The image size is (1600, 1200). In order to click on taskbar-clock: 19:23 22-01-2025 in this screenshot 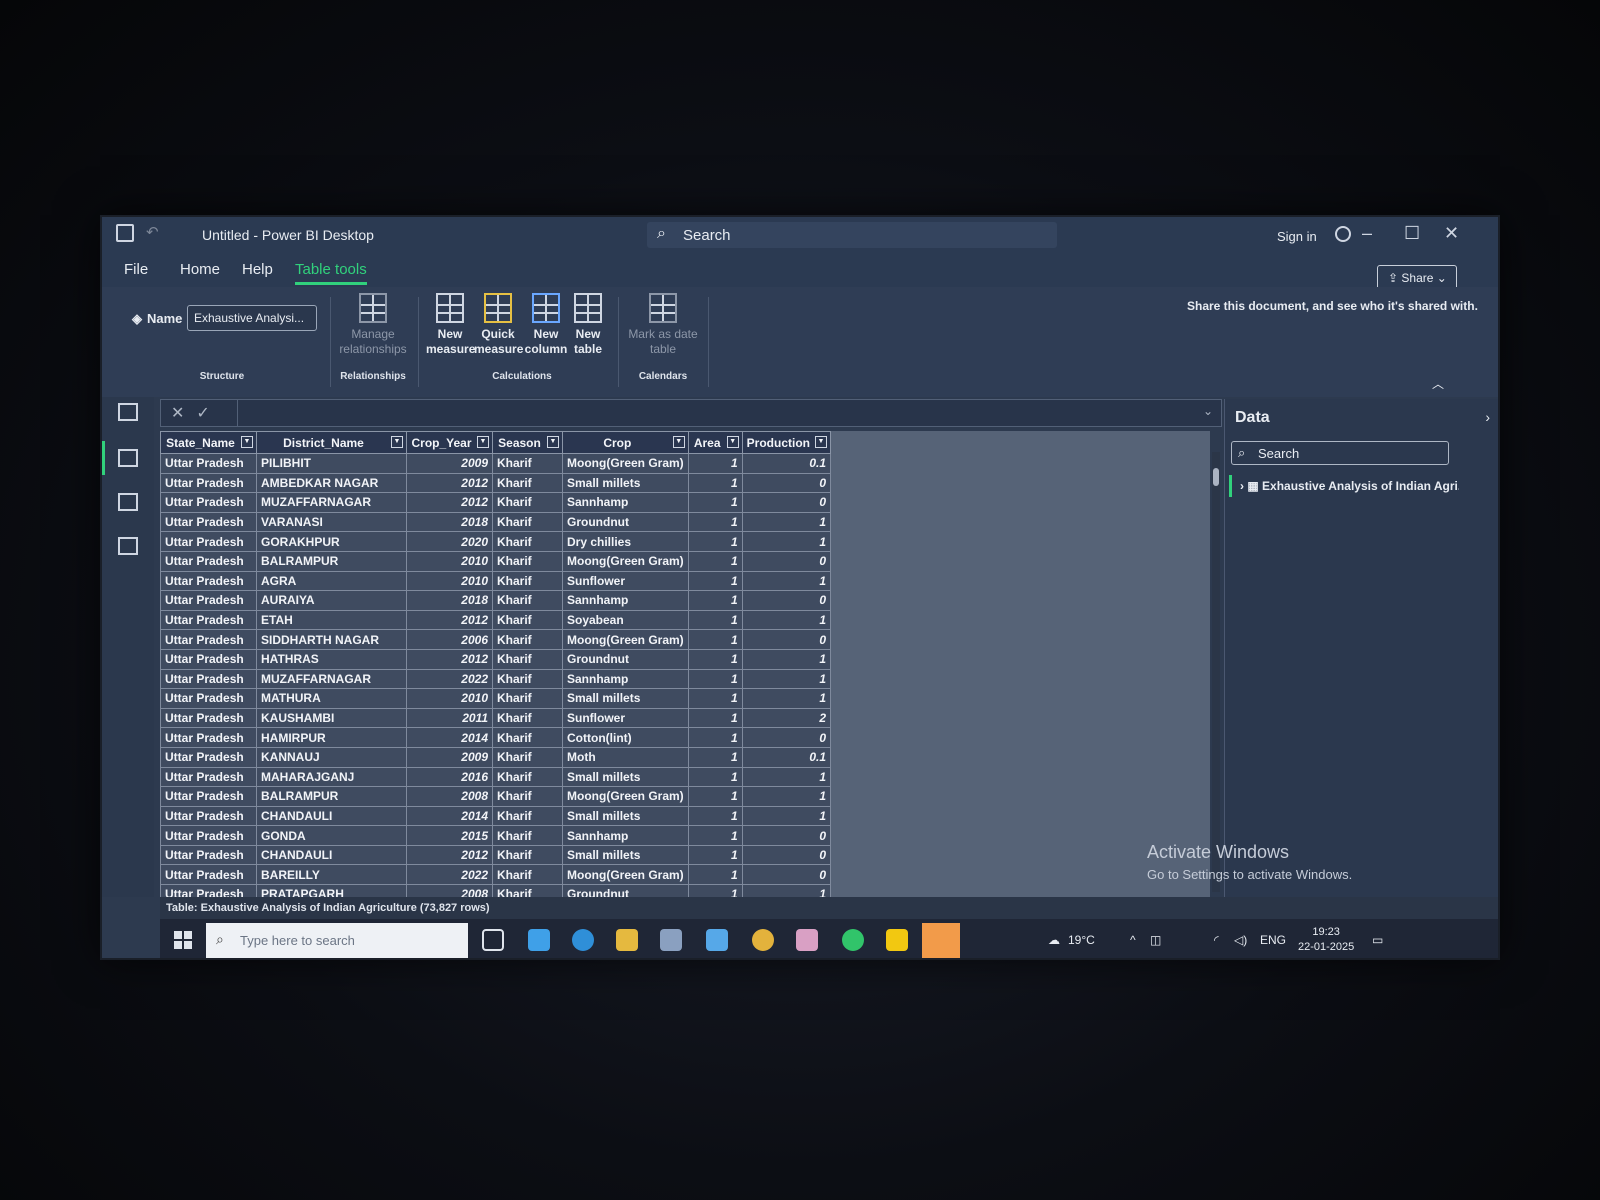, I will do `click(1326, 940)`.